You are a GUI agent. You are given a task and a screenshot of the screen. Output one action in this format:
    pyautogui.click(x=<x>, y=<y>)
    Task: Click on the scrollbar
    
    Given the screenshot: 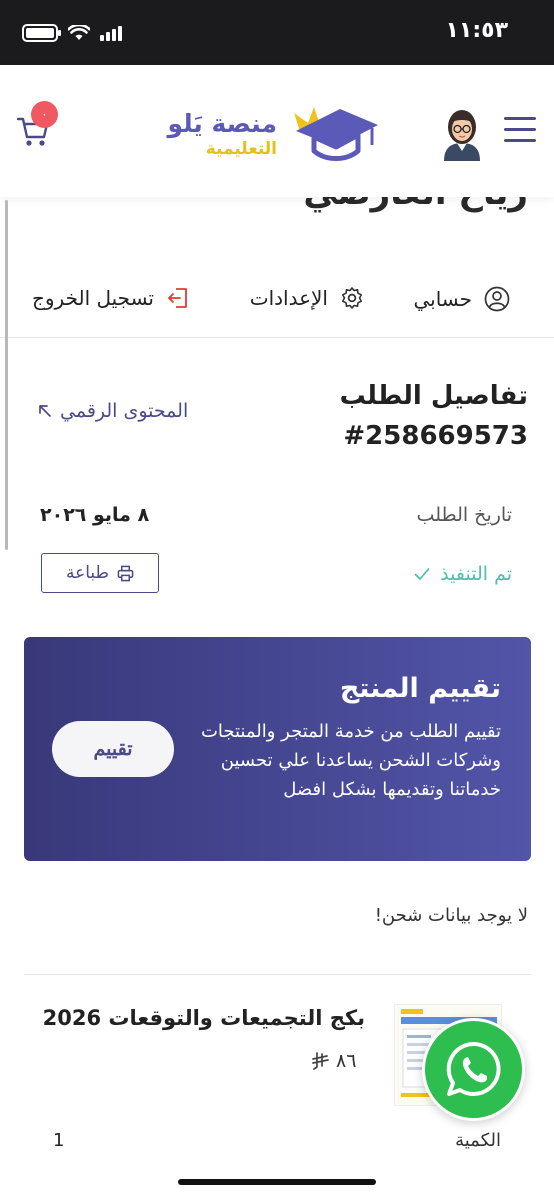 What is the action you would take?
    pyautogui.click(x=6, y=375)
    